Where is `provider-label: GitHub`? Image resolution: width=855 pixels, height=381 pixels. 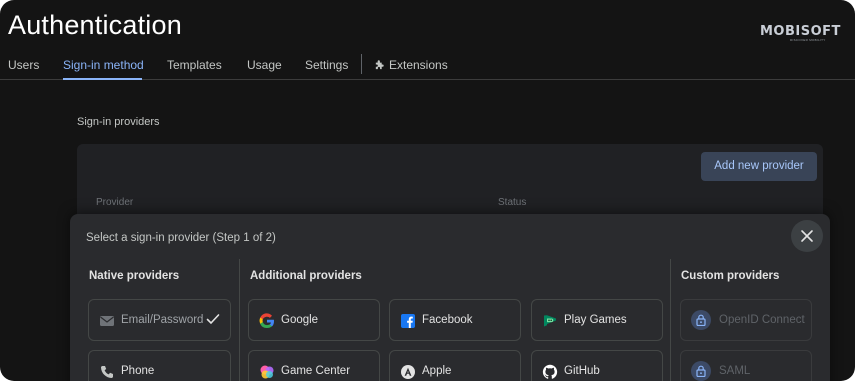 provider-label: GitHub is located at coordinates (582, 371).